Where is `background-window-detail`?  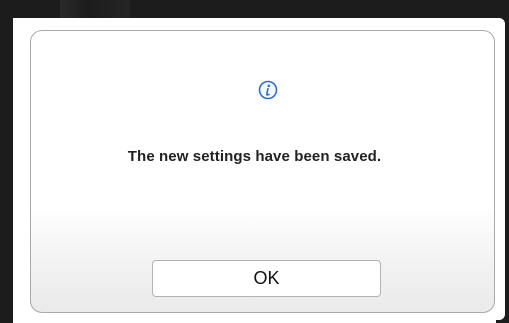 background-window-detail is located at coordinates (95, 9).